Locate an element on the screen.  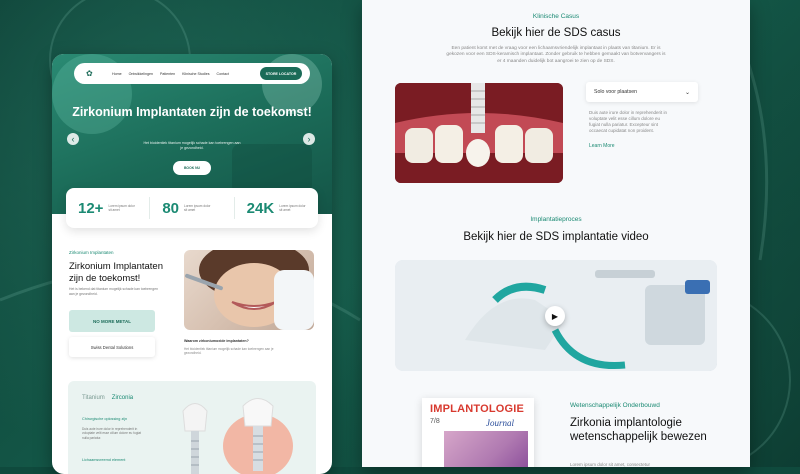
video-heading: Bekijk hier de SDS implantatie video is located at coordinates (556, 237).